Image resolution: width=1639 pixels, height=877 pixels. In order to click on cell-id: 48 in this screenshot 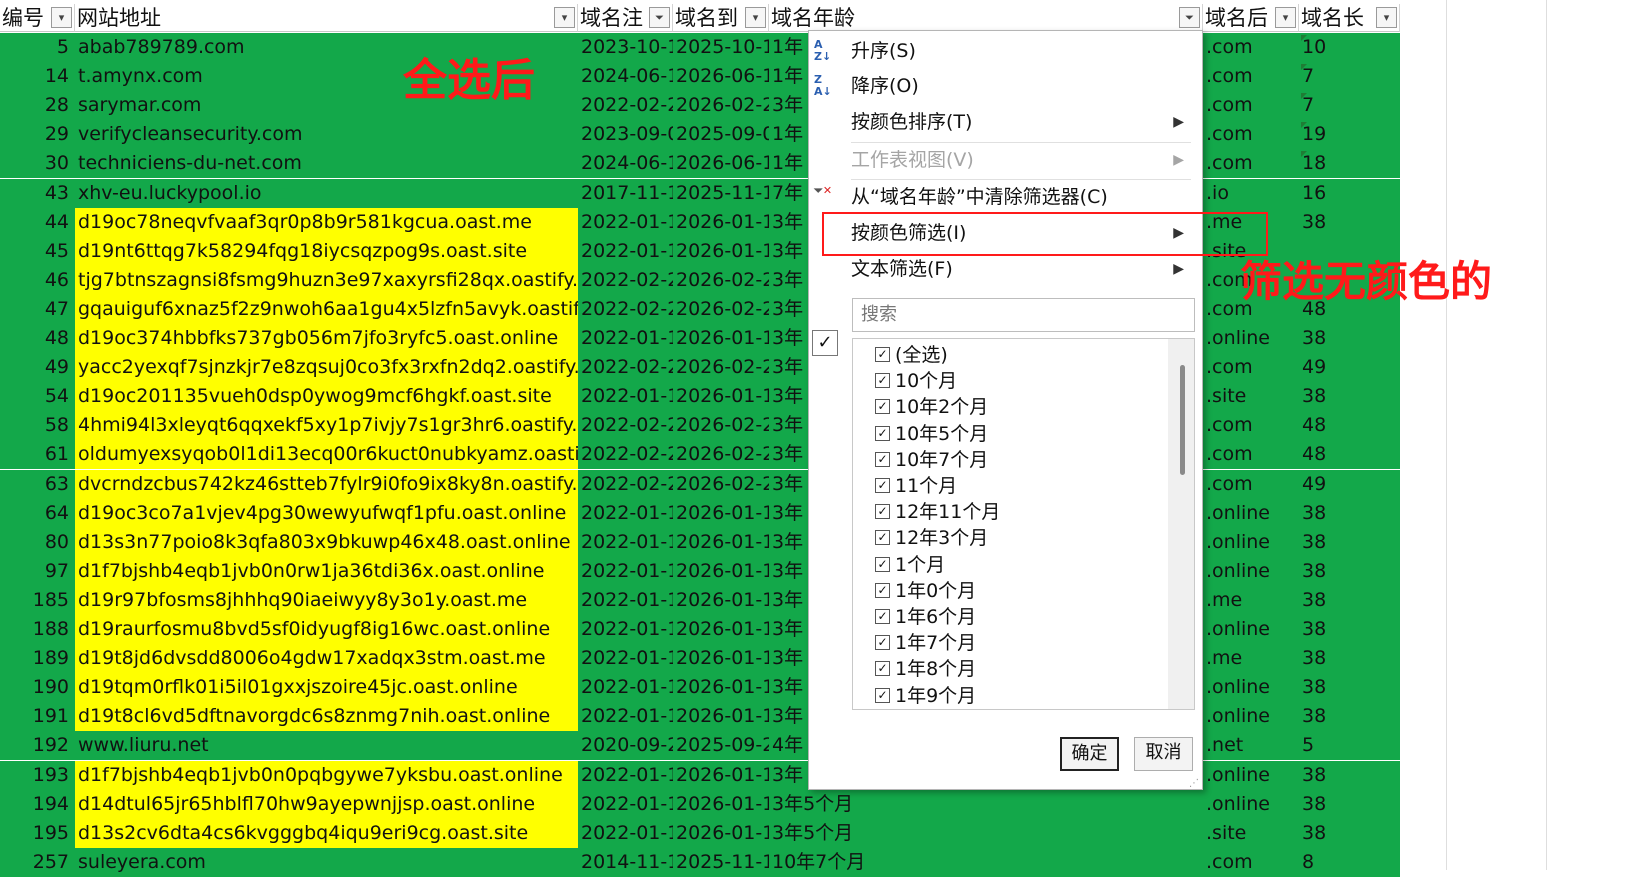, I will do `click(37, 338)`.